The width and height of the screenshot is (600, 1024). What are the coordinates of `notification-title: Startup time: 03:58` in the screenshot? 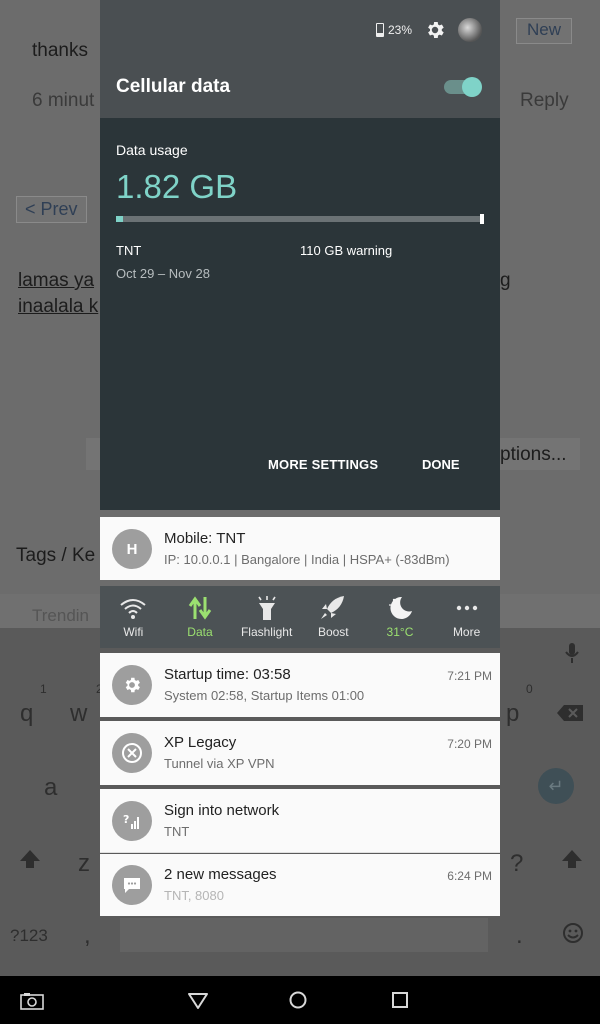 It's located at (227, 674).